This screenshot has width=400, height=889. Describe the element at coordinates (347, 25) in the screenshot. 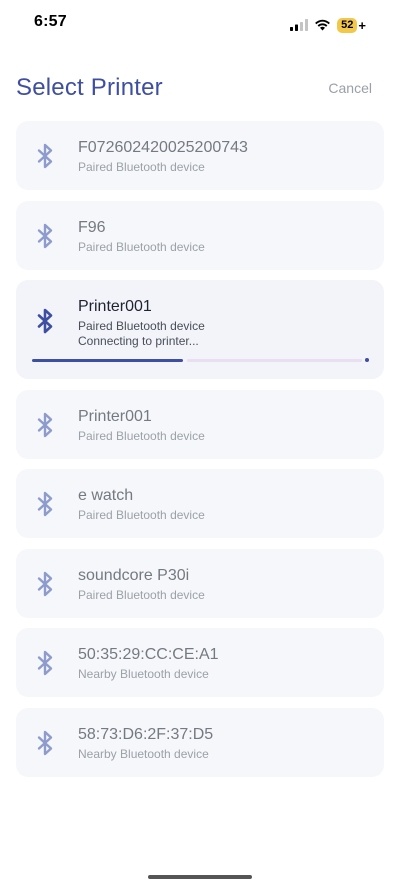

I see `battery-level: 52` at that location.